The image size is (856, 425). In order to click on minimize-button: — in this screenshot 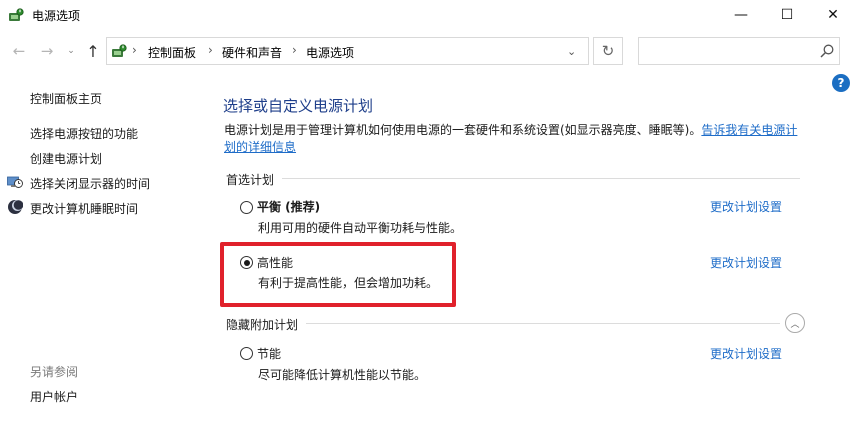, I will do `click(741, 15)`.